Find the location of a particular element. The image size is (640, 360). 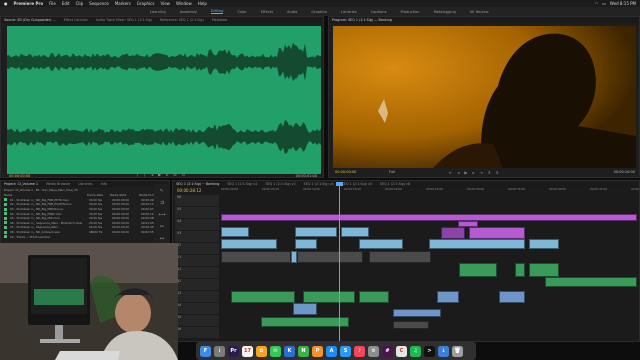

app-store-icon: A is located at coordinates (331, 351).